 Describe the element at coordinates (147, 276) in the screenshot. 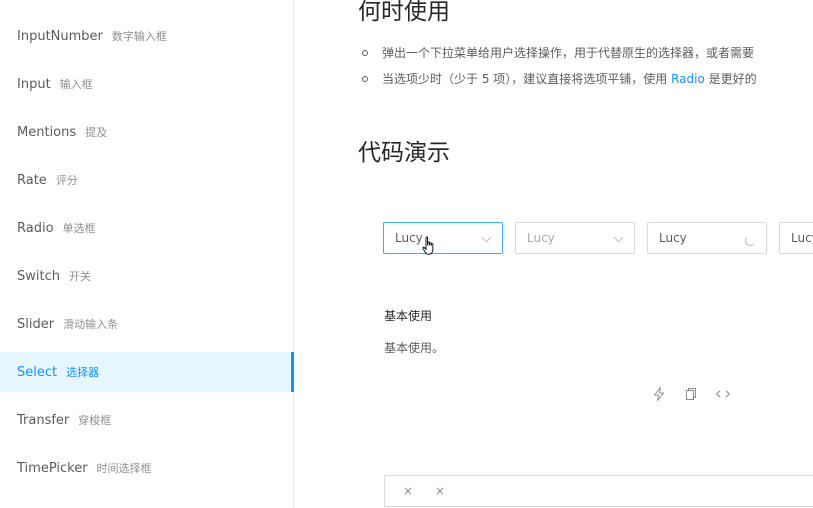

I see `sidebar-item-switch: Switch 开关` at that location.